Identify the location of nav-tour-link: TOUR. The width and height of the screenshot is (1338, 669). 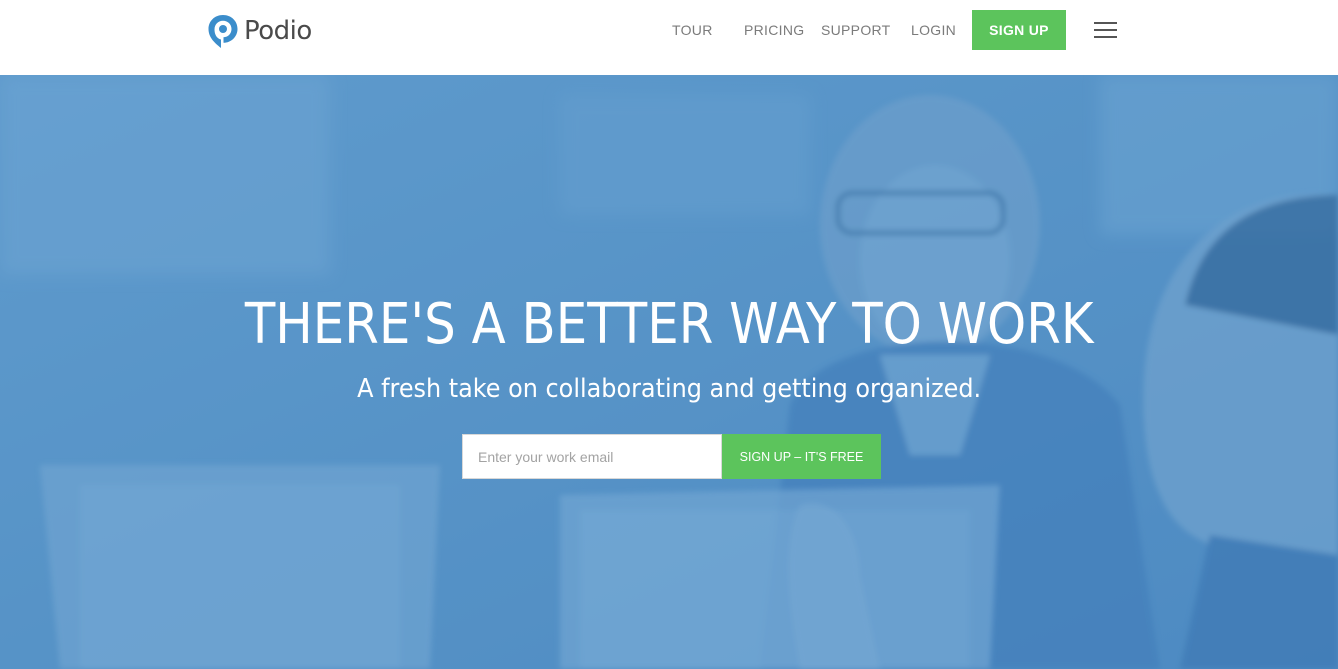
(692, 30).